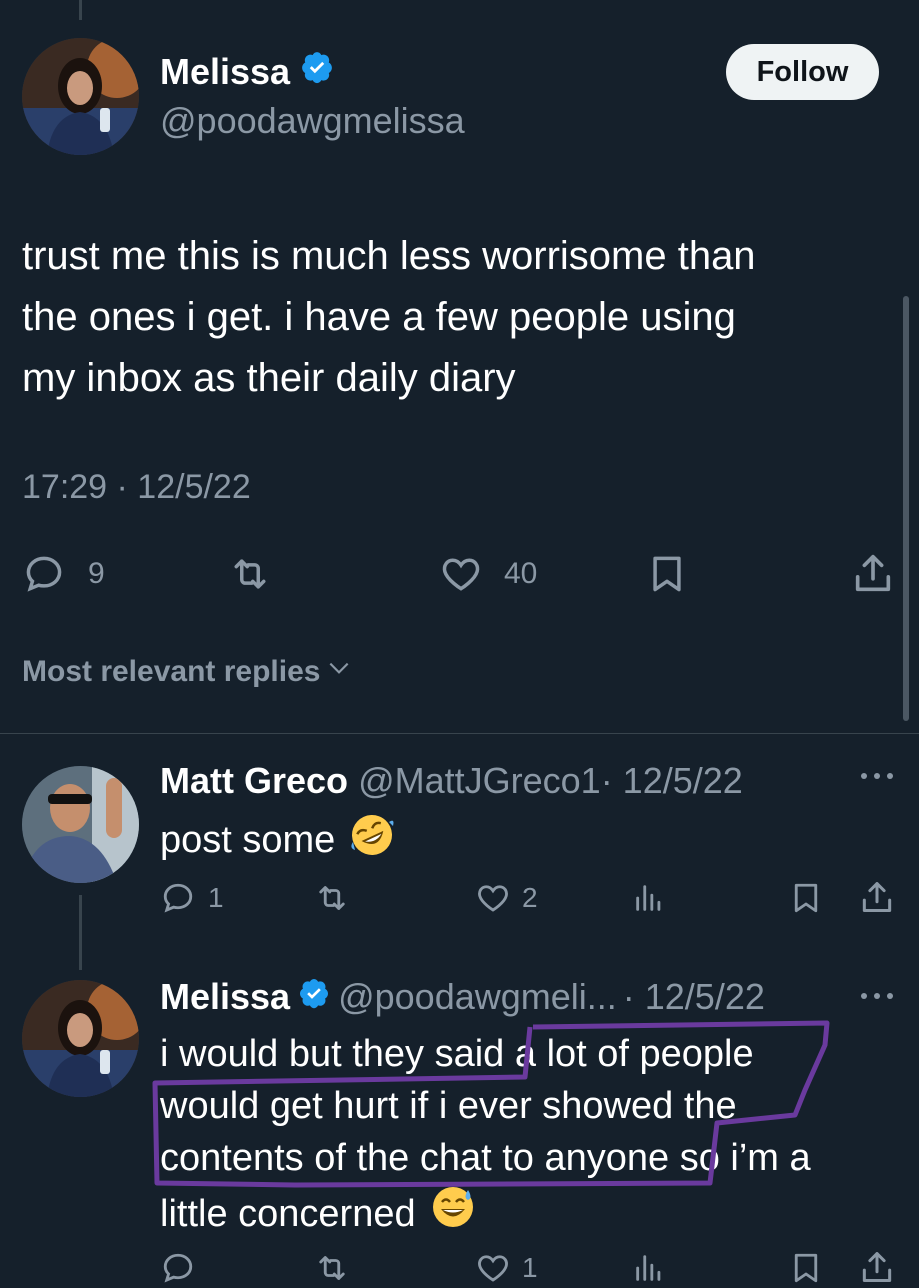 This screenshot has height=1288, width=919. I want to click on reply2-views-button, so click(649, 1268).